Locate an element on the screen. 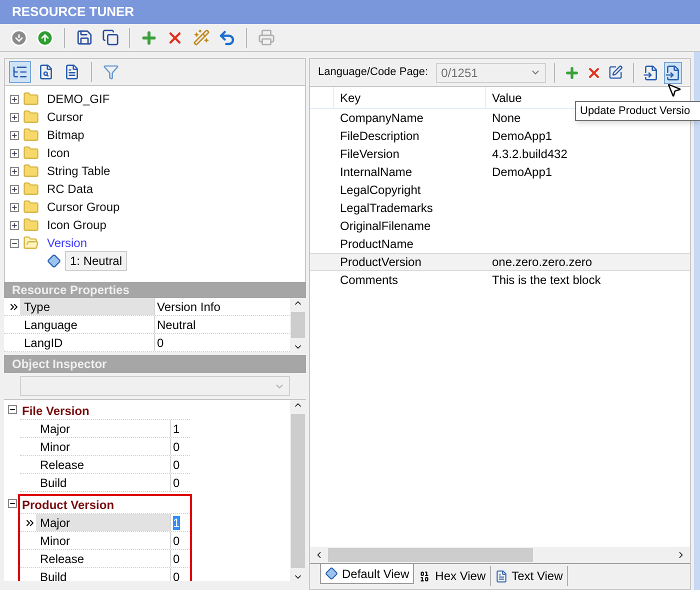 The height and width of the screenshot is (590, 700). property-name: Language is located at coordinates (50, 325).